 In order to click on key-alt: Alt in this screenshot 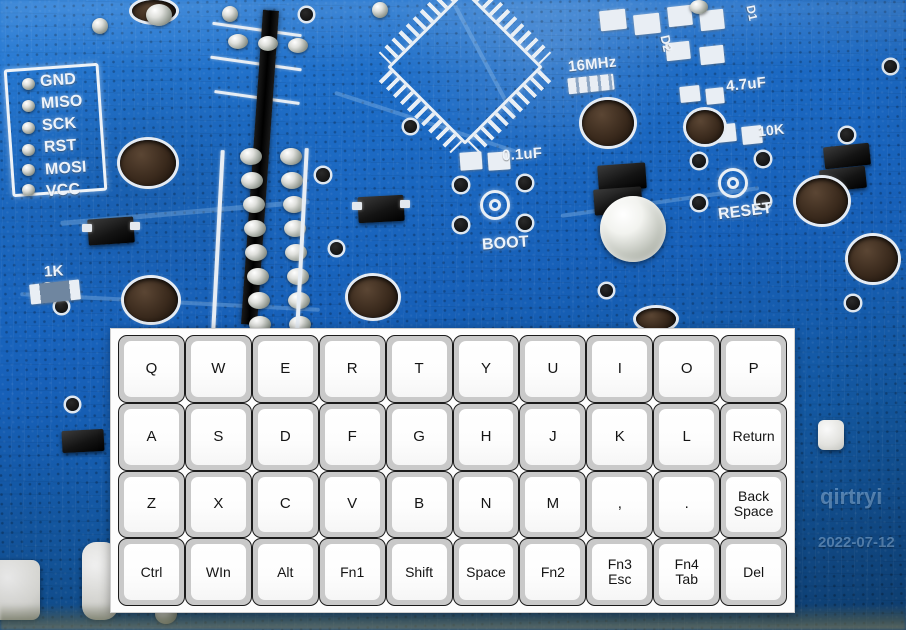, I will do `click(285, 572)`.